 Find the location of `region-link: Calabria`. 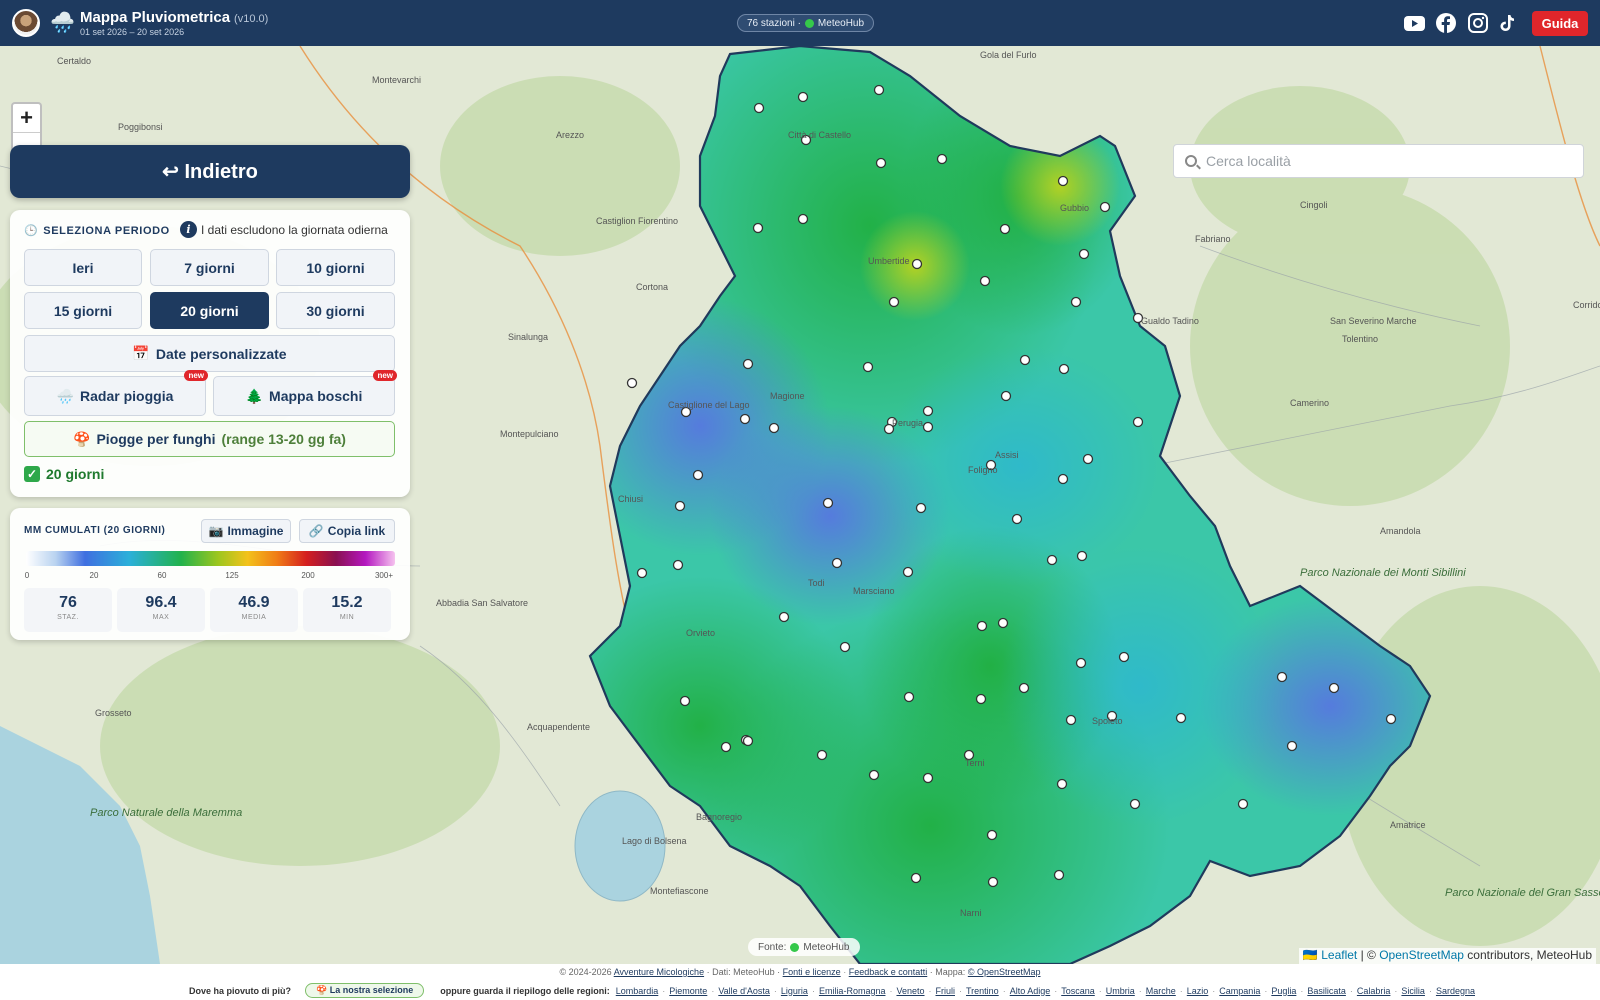

region-link: Calabria is located at coordinates (1374, 991).